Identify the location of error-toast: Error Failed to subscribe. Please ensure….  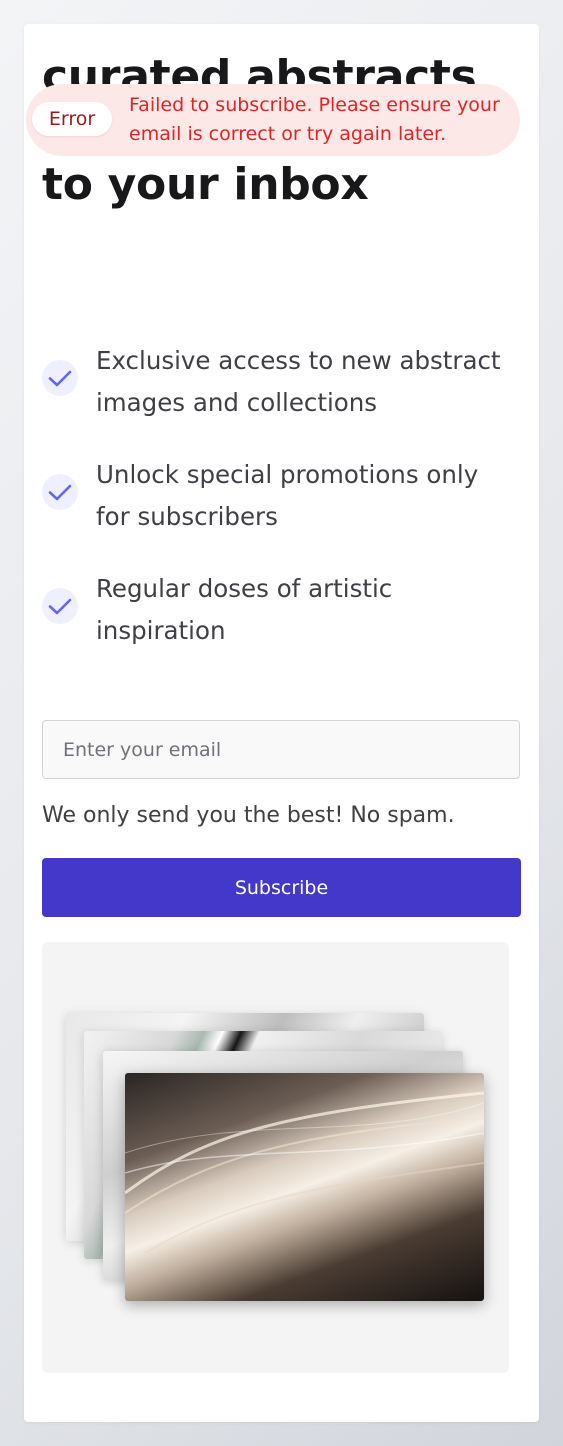
(273, 120).